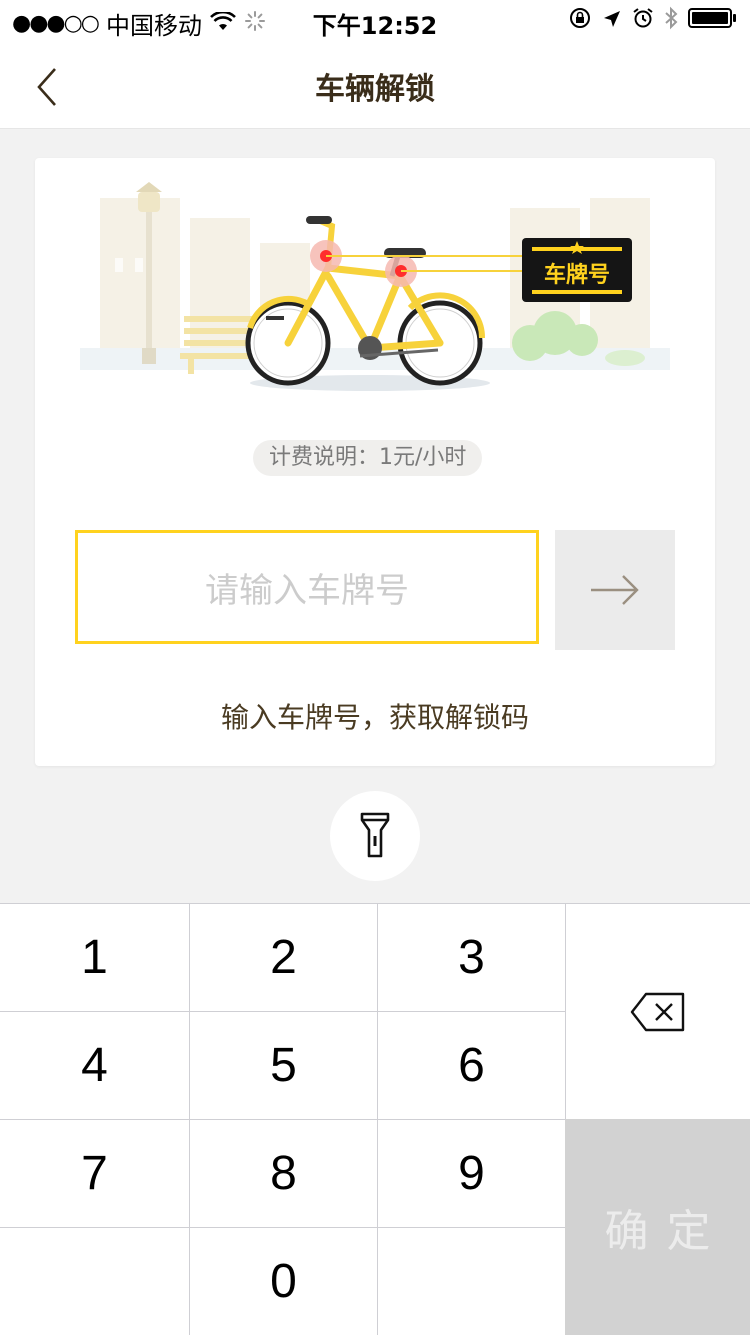 The height and width of the screenshot is (1335, 750). I want to click on flashlight-button, so click(375, 836).